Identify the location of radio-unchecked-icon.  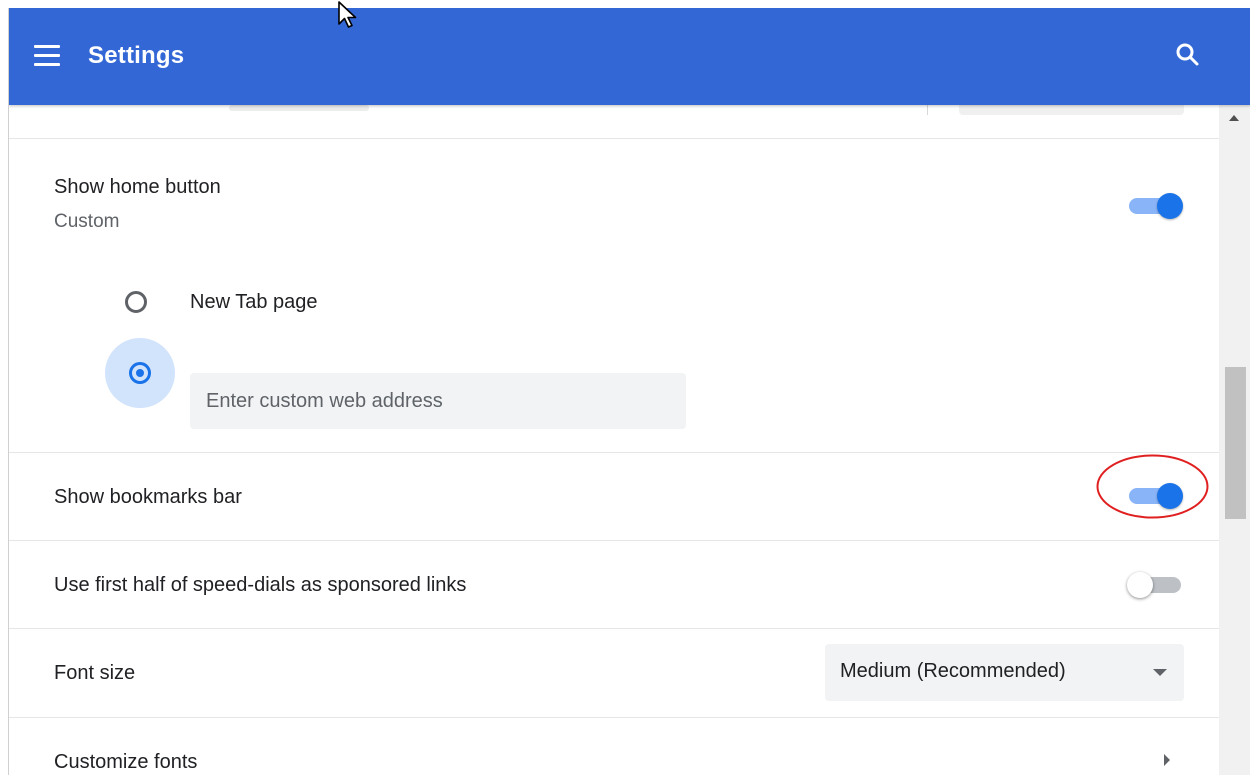
(136, 302).